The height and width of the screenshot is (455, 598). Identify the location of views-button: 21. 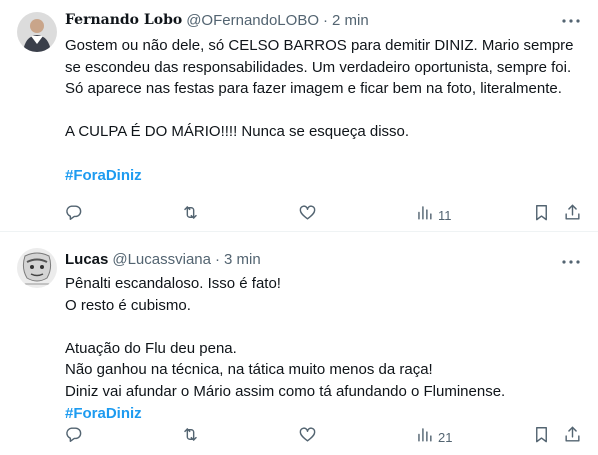
(433, 437).